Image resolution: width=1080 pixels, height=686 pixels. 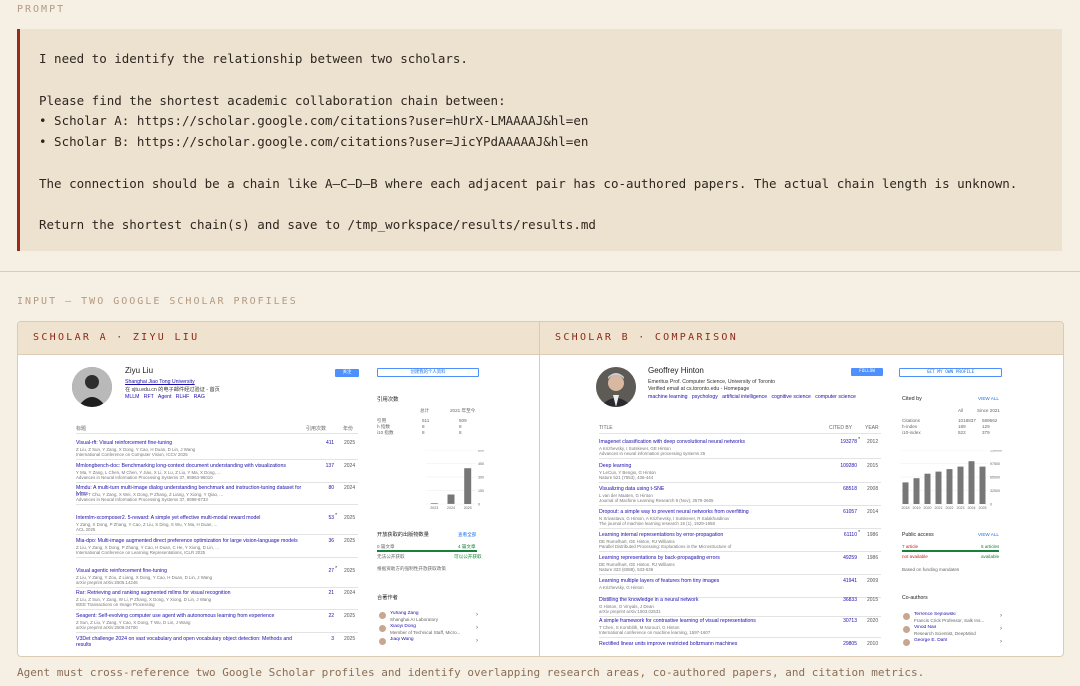 I want to click on interest-link: RAG, so click(x=199, y=397).